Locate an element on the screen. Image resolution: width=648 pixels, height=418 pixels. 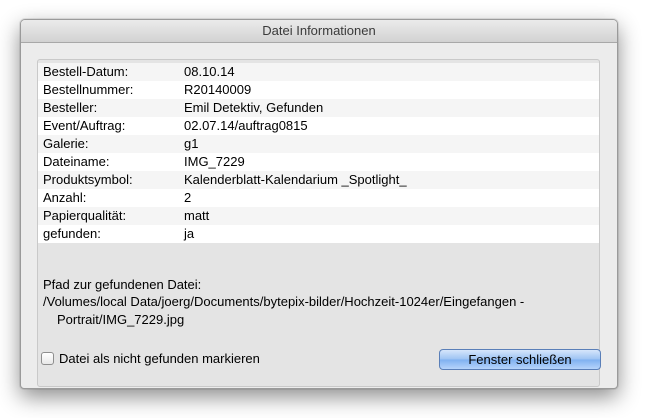
detail-row: Bestell-Datum: 08.10.14 is located at coordinates (318, 72).